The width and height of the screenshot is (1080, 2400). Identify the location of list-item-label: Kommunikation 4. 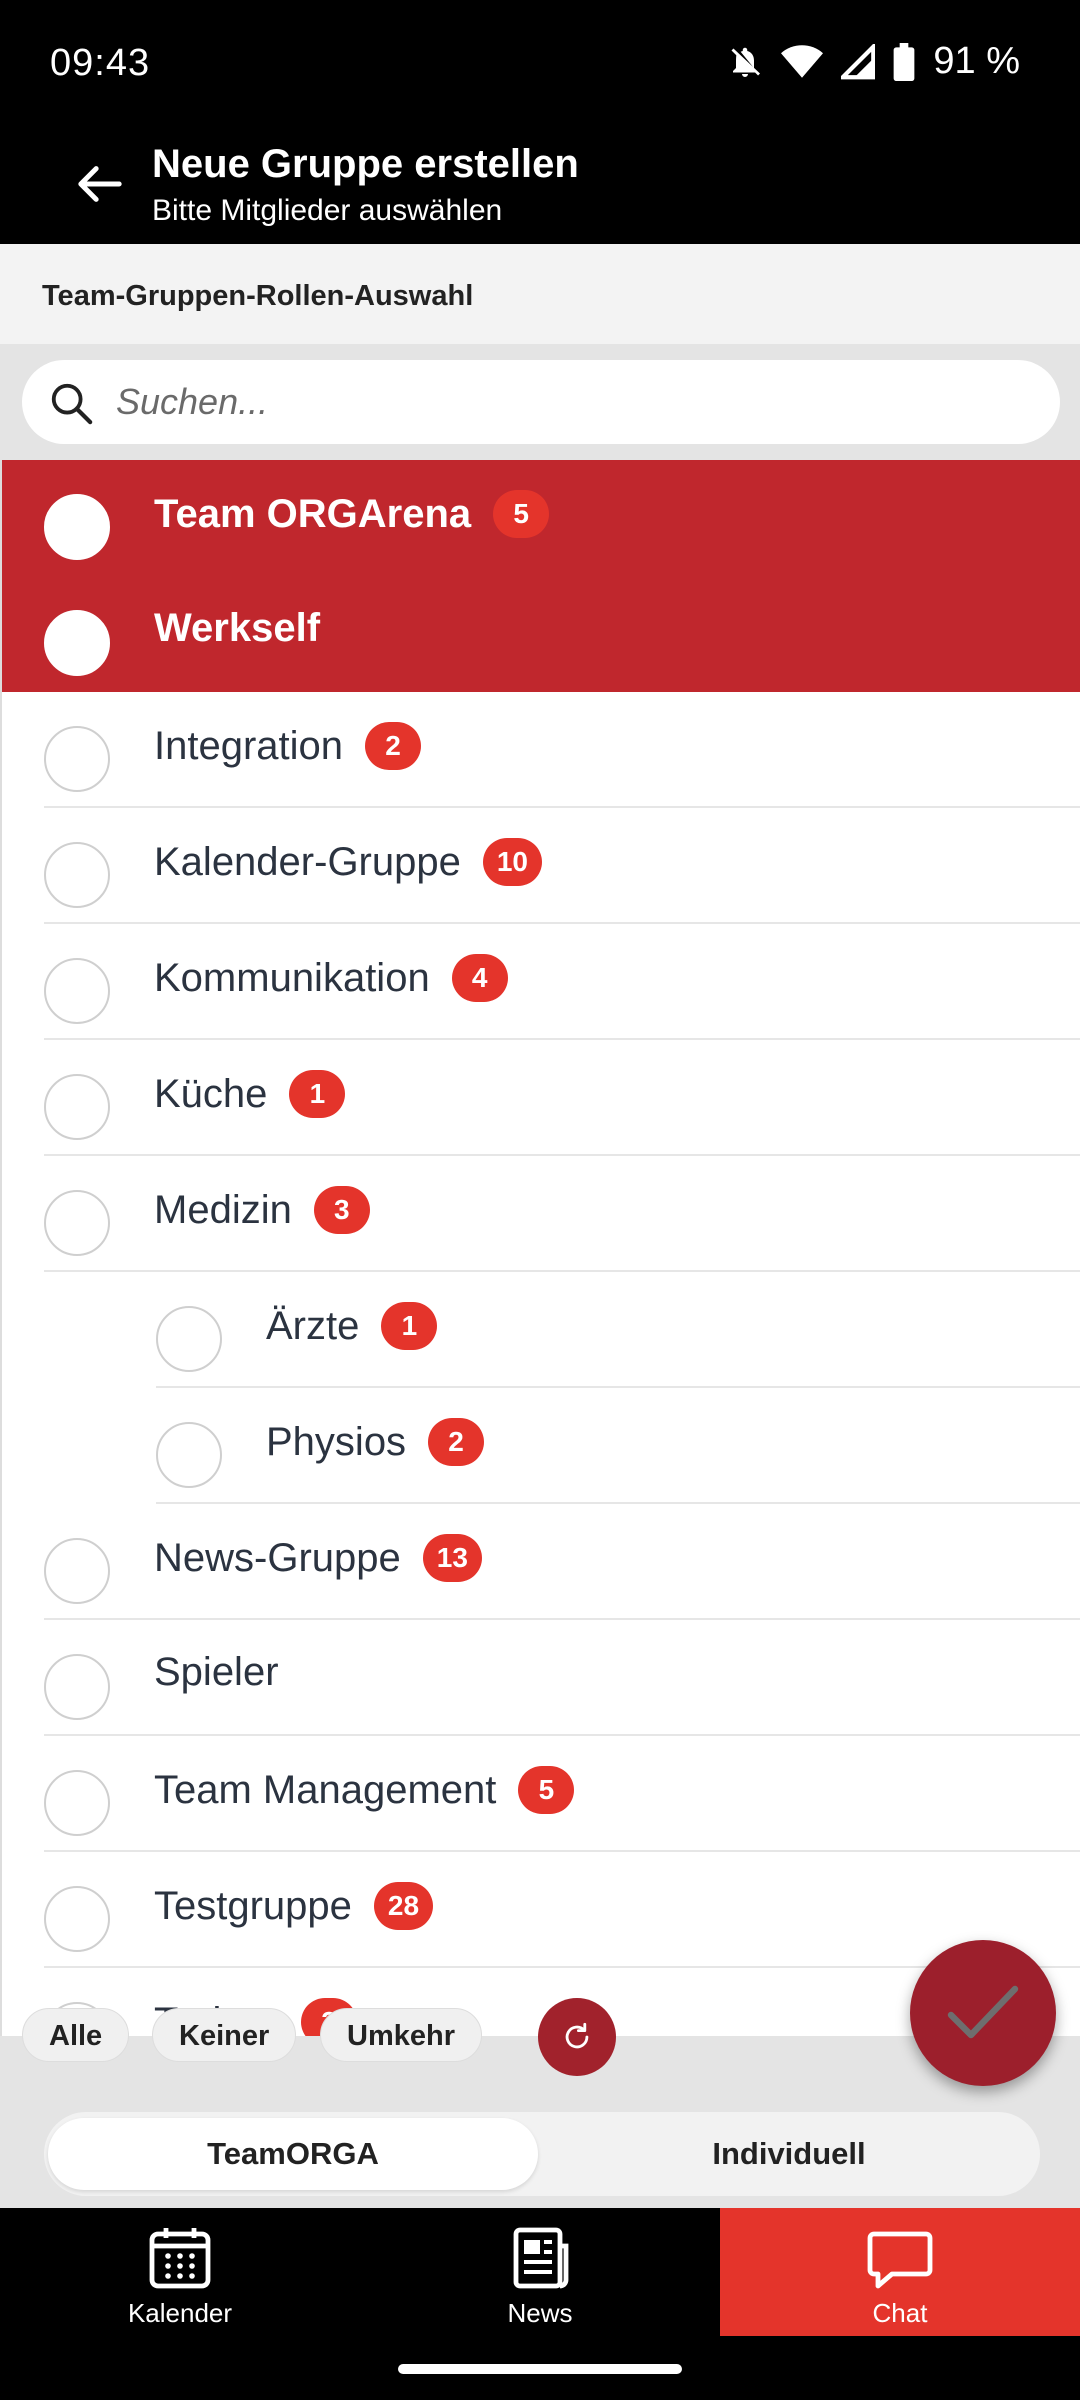
(331, 978).